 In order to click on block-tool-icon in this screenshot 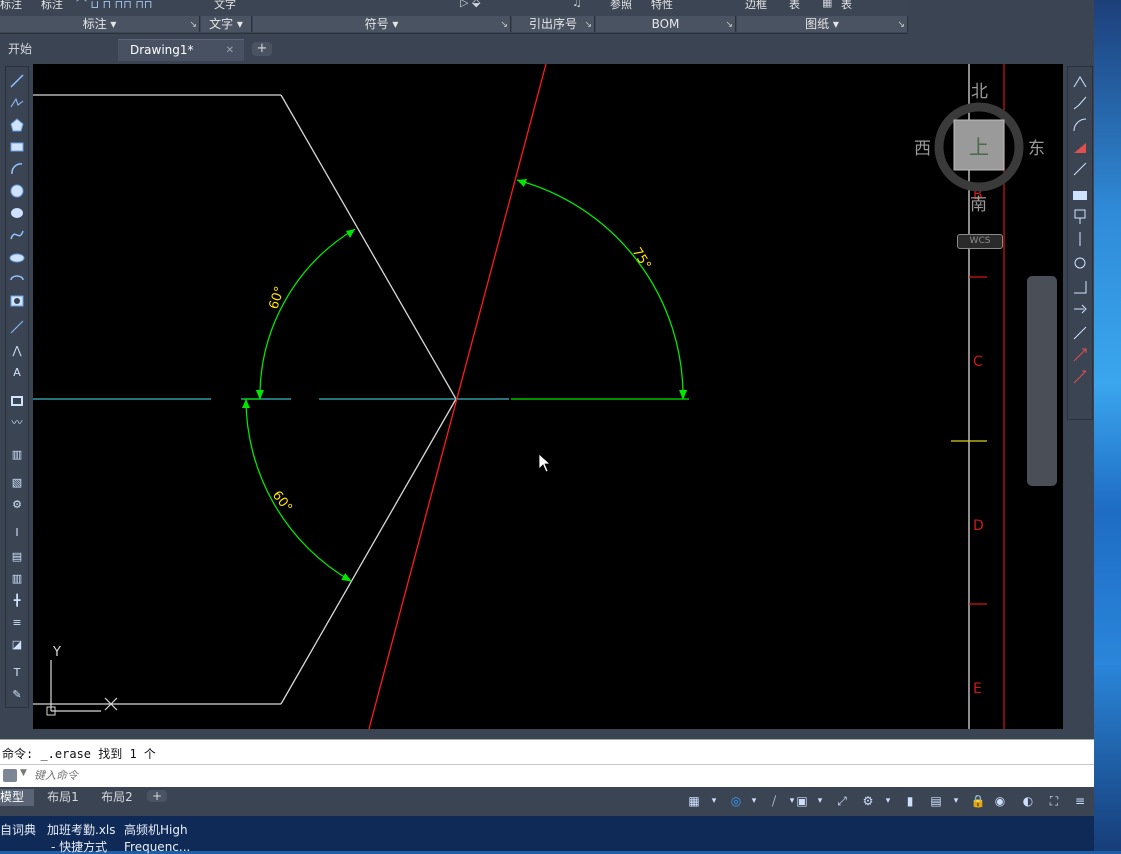, I will do `click(17, 301)`.